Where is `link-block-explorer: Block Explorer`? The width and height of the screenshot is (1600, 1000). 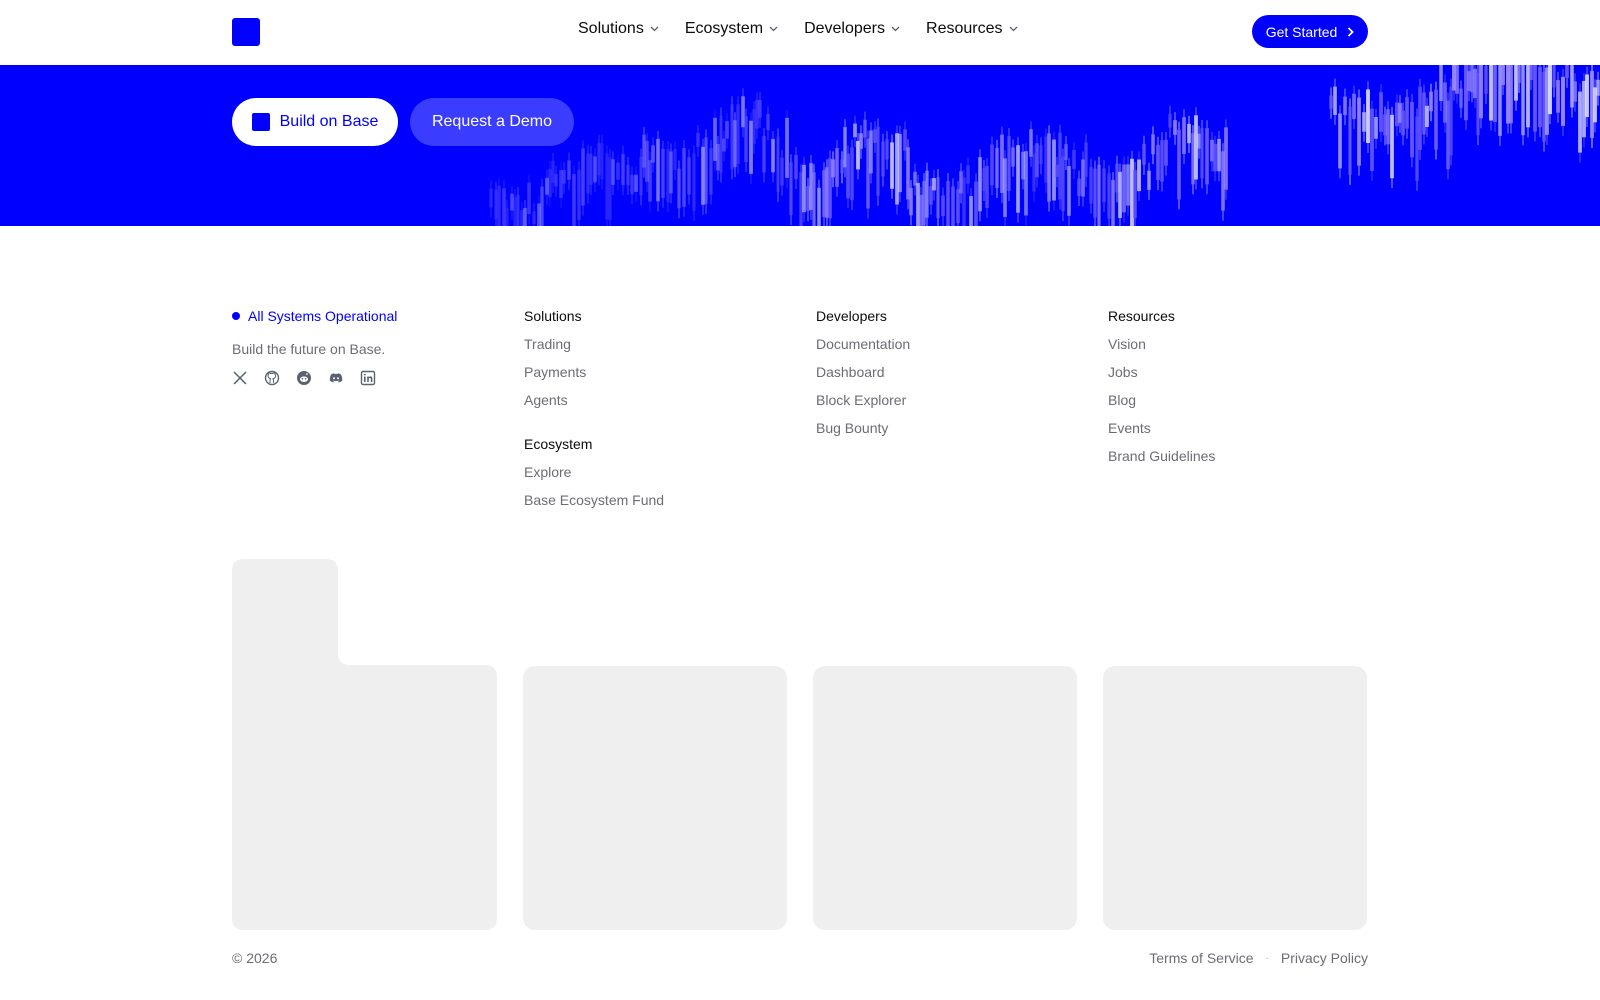 link-block-explorer: Block Explorer is located at coordinates (863, 401).